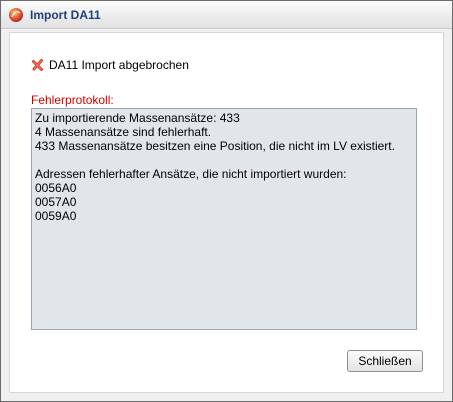 The width and height of the screenshot is (453, 402). I want to click on log-line: 0056A0, so click(56, 188).